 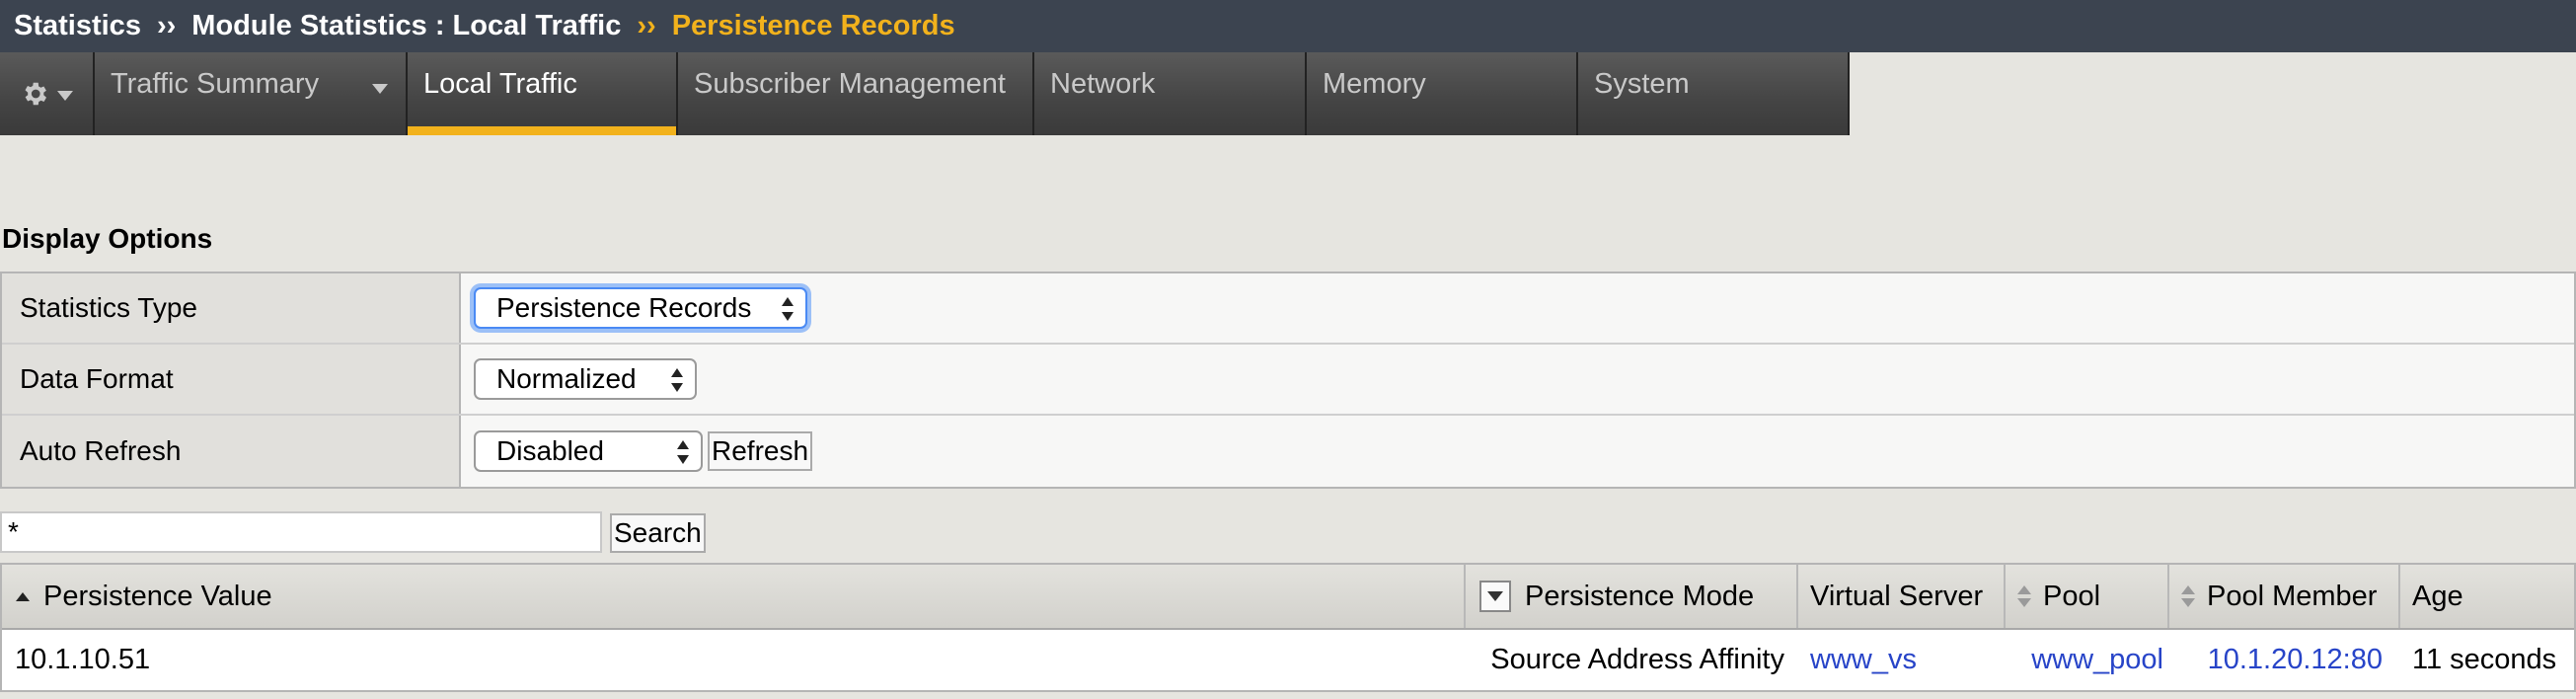 What do you see at coordinates (83, 659) in the screenshot?
I see `cell-persistence-value: 10.1.10.51` at bounding box center [83, 659].